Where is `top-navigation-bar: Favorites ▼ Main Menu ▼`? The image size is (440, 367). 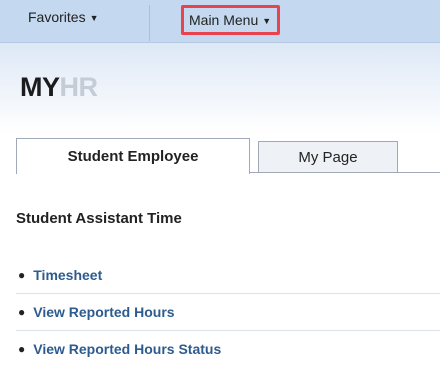 top-navigation-bar: Favorites ▼ Main Menu ▼ is located at coordinates (220, 21).